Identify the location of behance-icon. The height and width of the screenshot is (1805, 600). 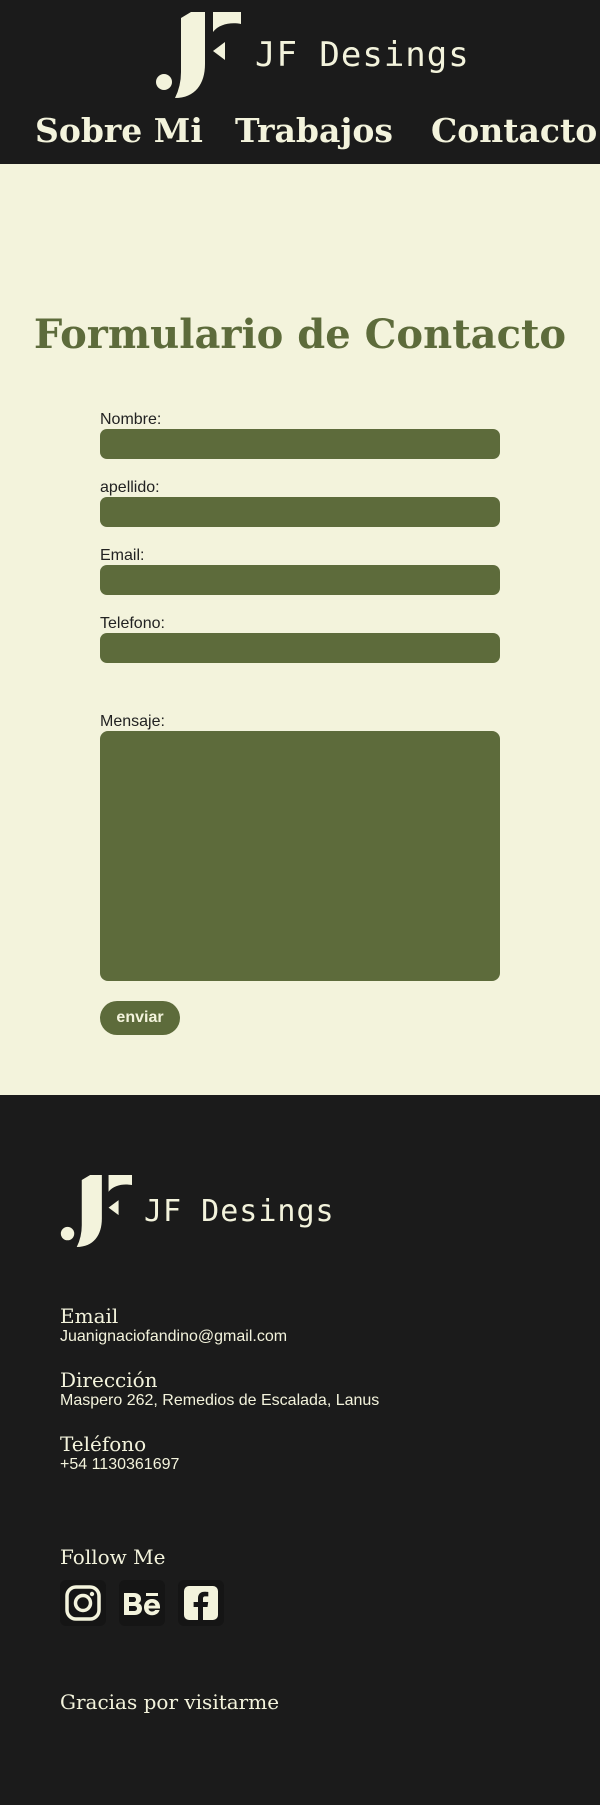
(142, 1604).